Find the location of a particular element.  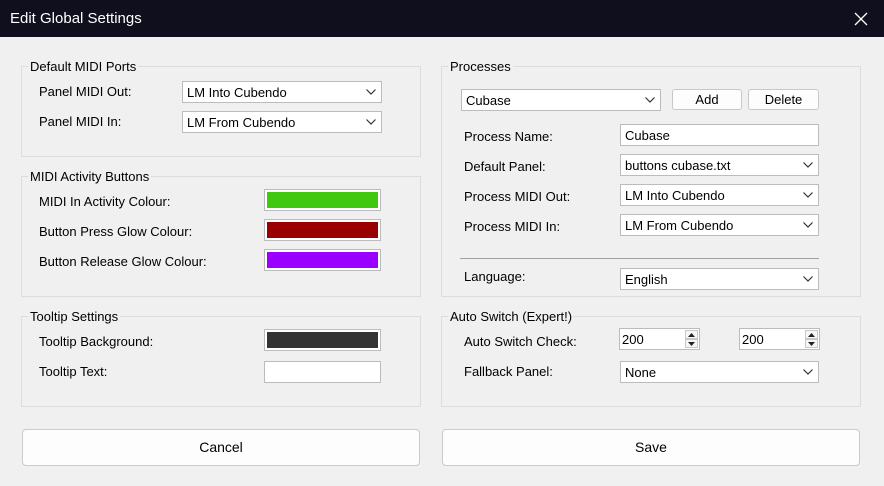

panel-midi-in-label: Panel MIDI In: is located at coordinates (80, 121).